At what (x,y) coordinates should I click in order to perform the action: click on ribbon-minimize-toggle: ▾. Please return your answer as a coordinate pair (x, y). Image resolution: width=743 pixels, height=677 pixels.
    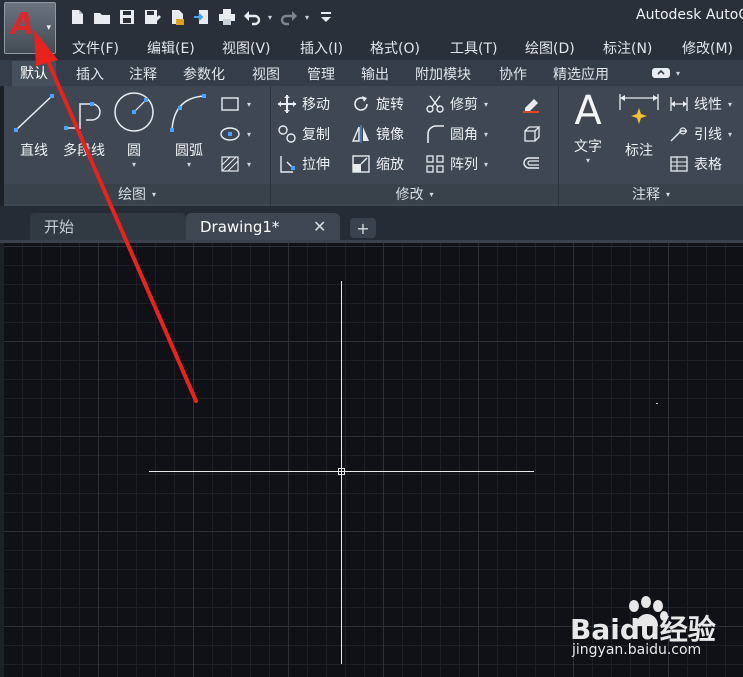
    Looking at the image, I should click on (667, 73).